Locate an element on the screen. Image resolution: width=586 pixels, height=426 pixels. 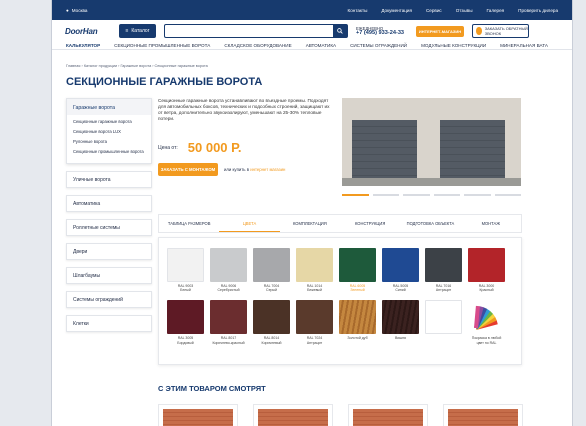
logo: DoorHan is located at coordinates (88, 31).